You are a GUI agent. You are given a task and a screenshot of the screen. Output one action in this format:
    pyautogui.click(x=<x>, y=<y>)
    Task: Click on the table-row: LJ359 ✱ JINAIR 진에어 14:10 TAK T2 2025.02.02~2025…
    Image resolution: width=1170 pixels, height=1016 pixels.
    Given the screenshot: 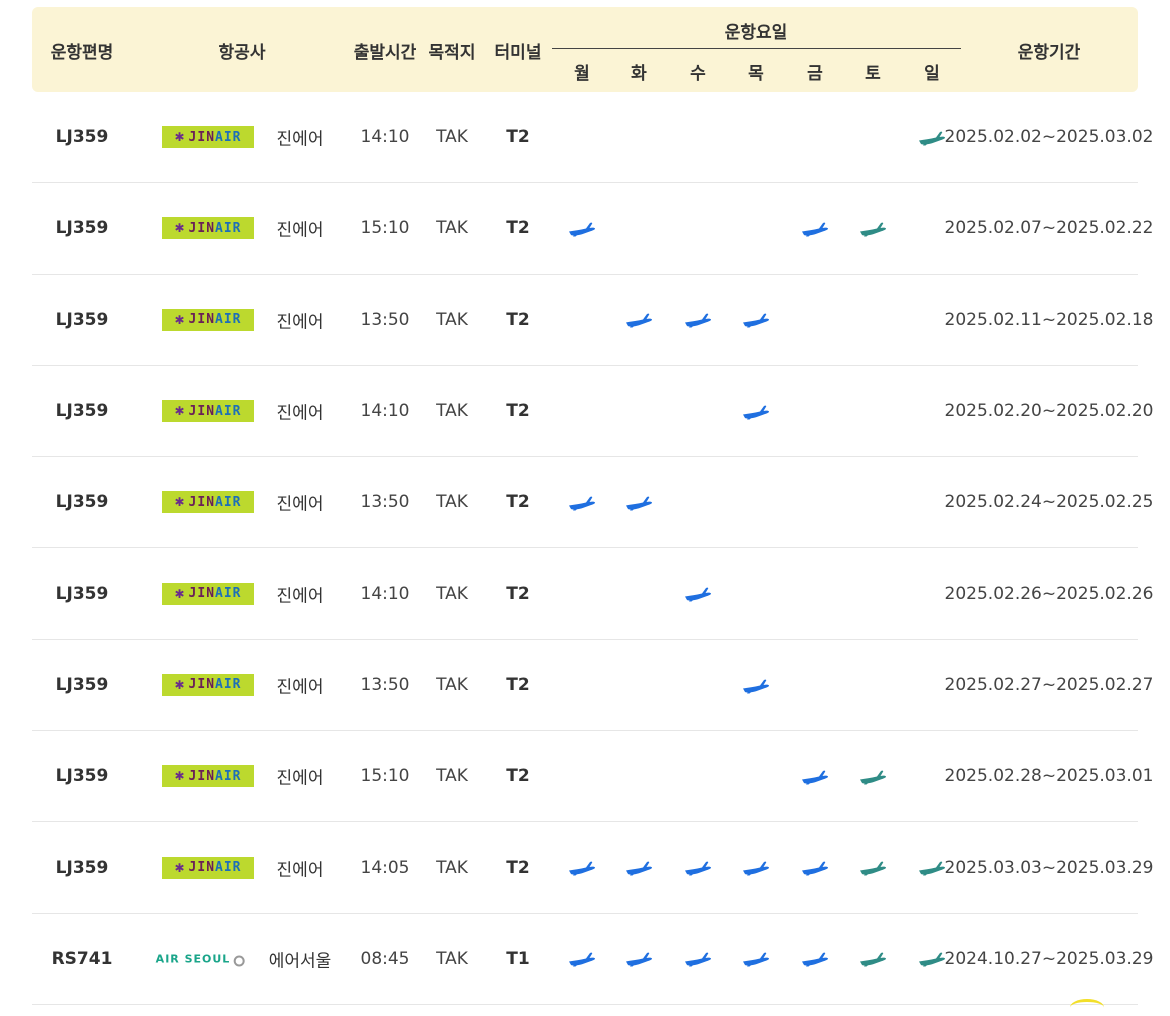 What is the action you would take?
    pyautogui.click(x=592, y=138)
    